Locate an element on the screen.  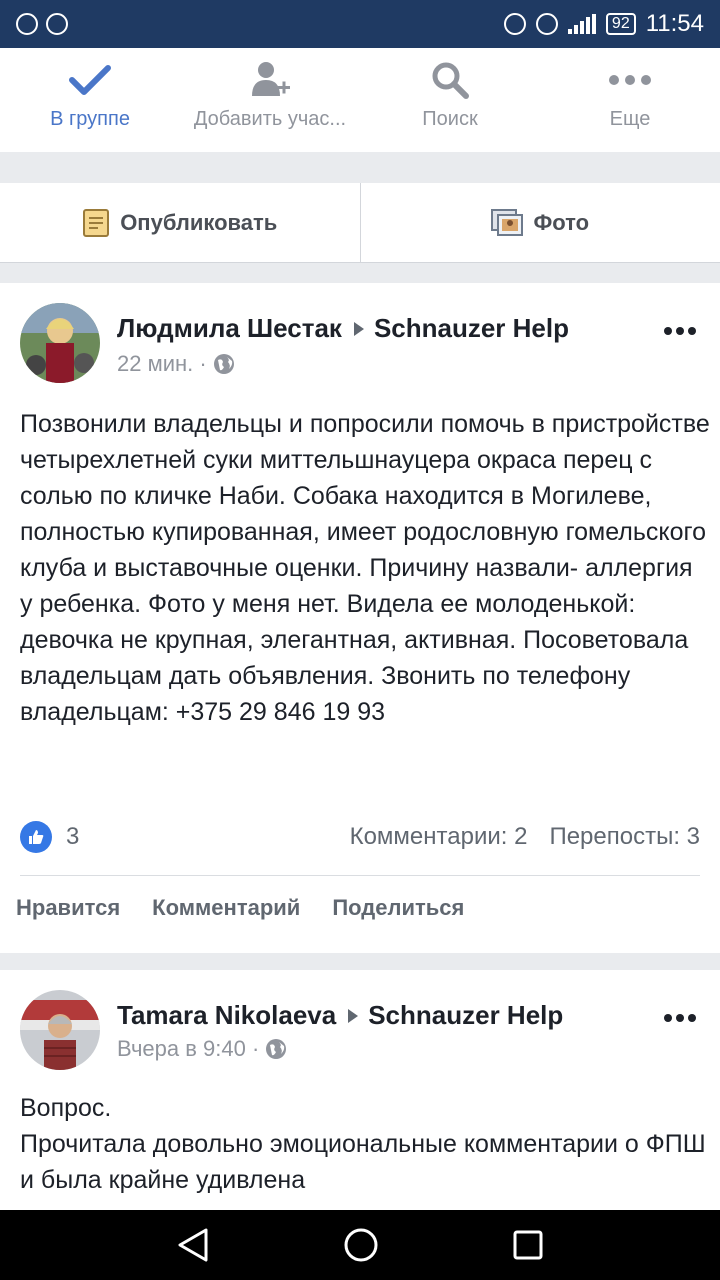
like-button: Нравится is located at coordinates (68, 908).